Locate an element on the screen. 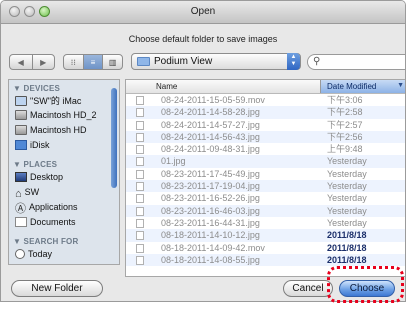 The image size is (406, 314). home-icon: ⌂ is located at coordinates (18, 194).